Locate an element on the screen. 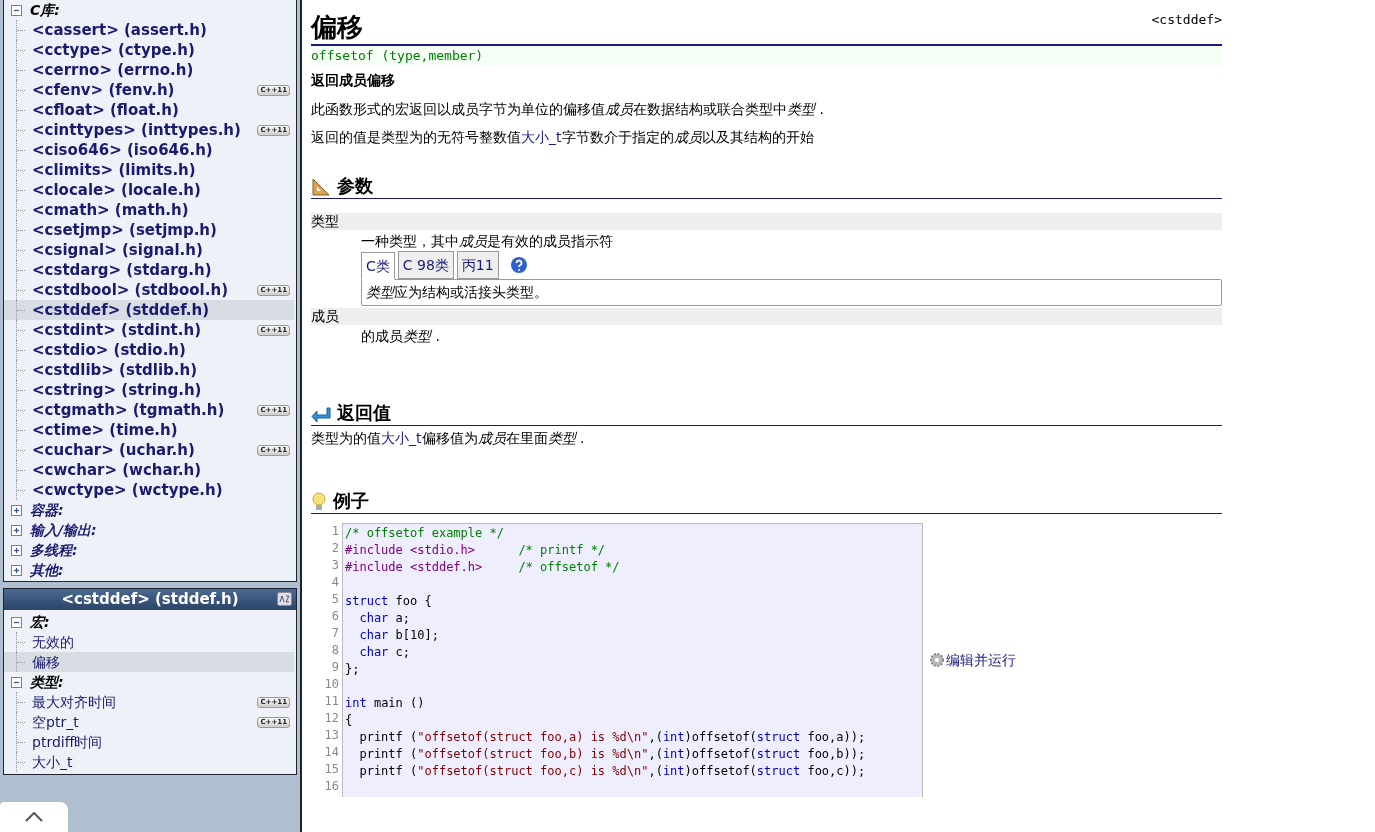 This screenshot has width=1375, height=832. edit-and-run-link: 编辑并运行 is located at coordinates (972, 660).